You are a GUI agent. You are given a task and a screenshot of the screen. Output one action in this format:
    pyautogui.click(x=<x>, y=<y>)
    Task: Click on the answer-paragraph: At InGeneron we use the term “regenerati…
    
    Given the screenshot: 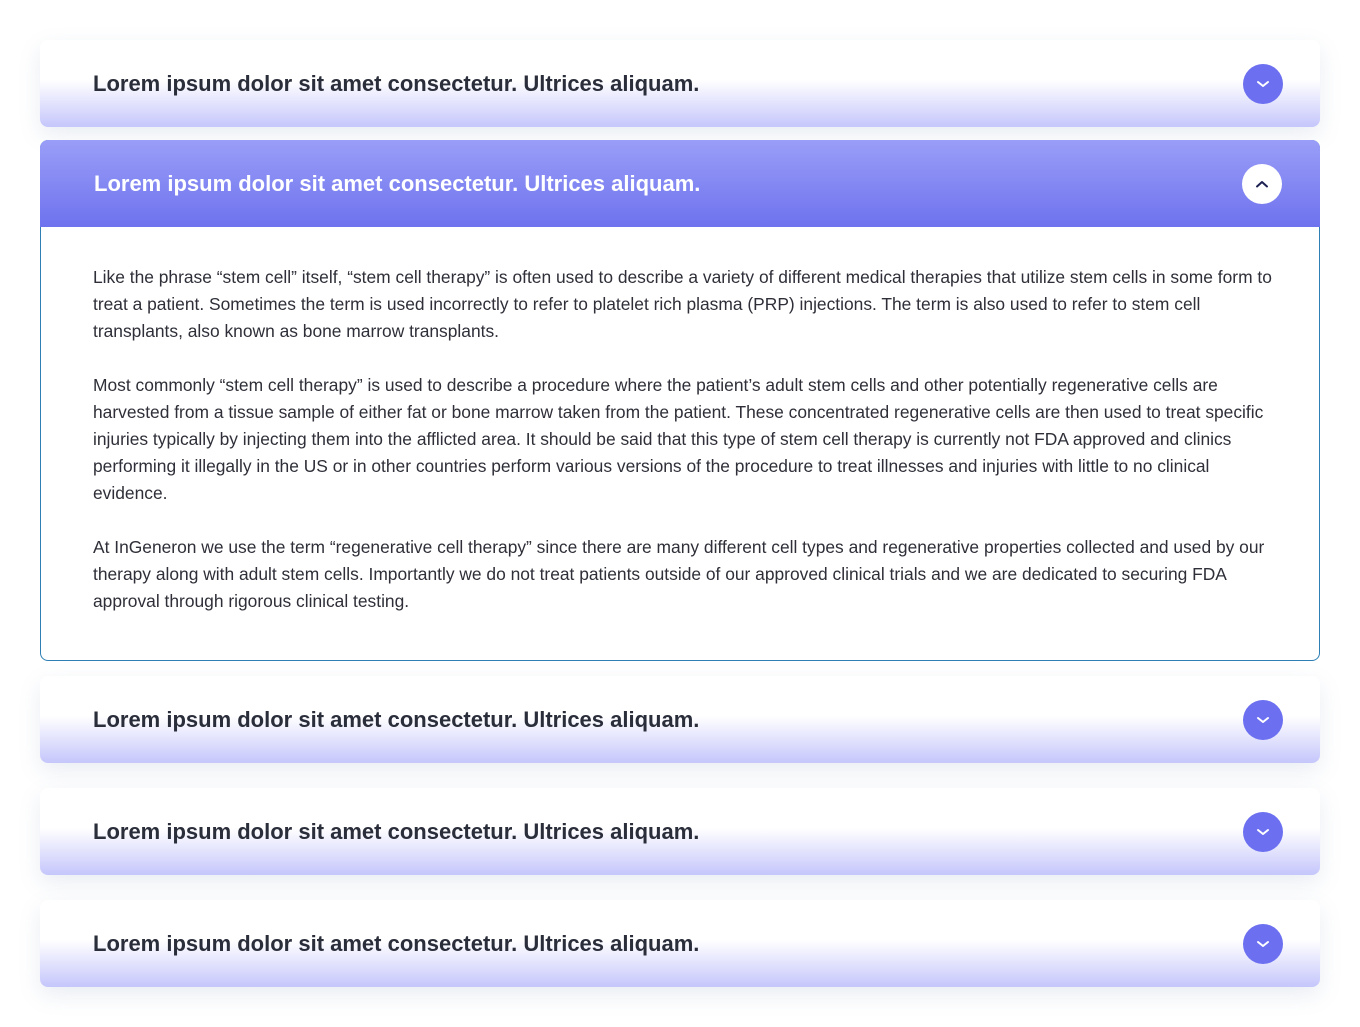 What is the action you would take?
    pyautogui.click(x=679, y=574)
    